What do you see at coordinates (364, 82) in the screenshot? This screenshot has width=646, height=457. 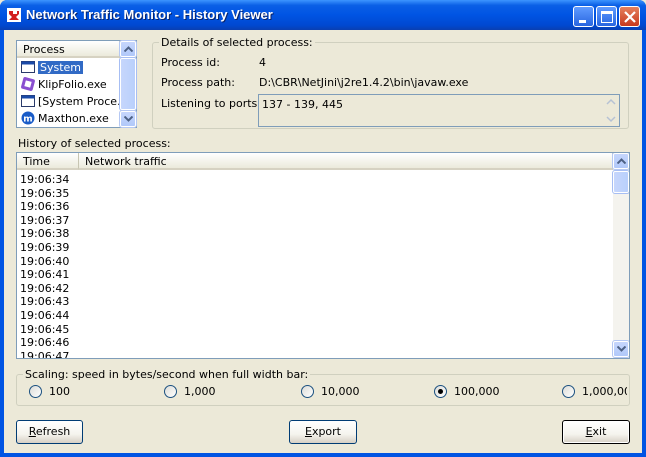 I see `process-path-value: D:\CBR\NetJini\j2re1.4.2\bin\javaw.exe` at bounding box center [364, 82].